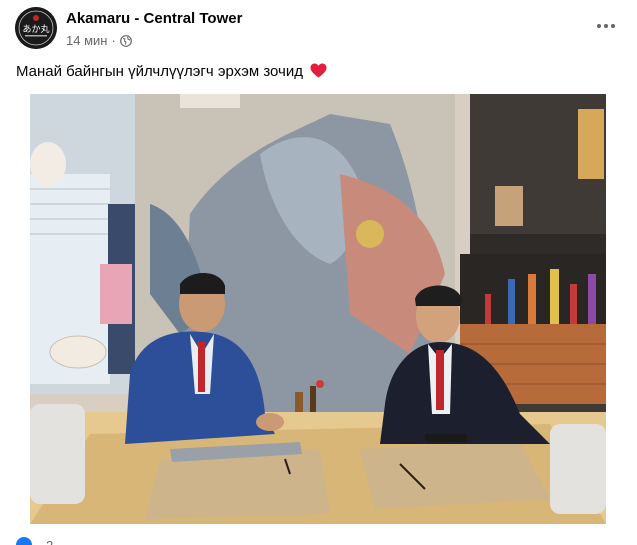  What do you see at coordinates (49, 541) in the screenshot?
I see `reaction-count: 2` at bounding box center [49, 541].